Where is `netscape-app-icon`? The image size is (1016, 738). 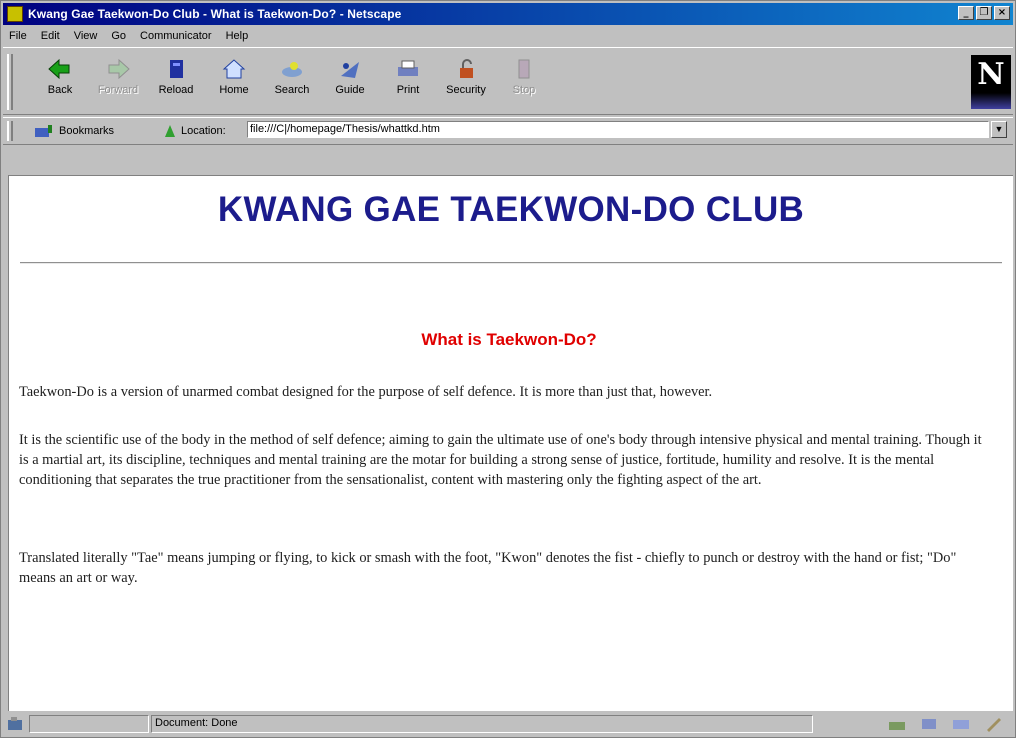
netscape-app-icon is located at coordinates (15, 14).